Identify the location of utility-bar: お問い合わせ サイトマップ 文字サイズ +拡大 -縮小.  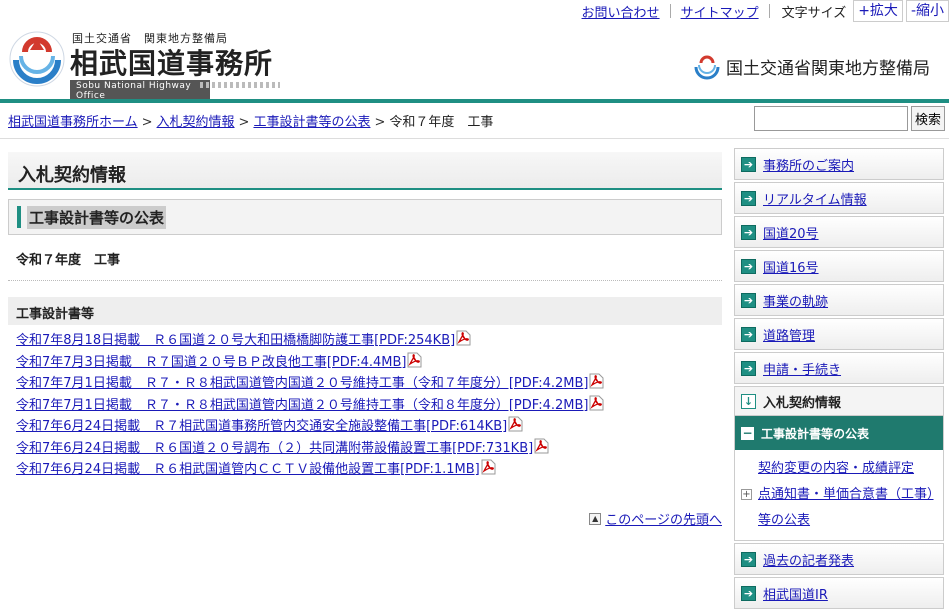
(760, 11).